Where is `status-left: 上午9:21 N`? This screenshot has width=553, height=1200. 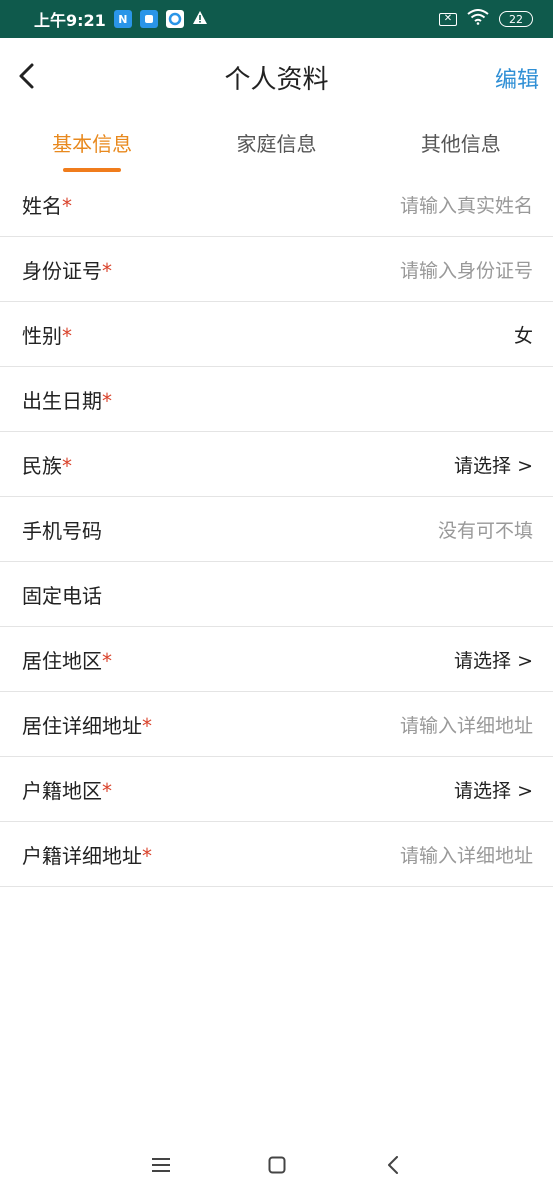 status-left: 上午9:21 N is located at coordinates (121, 19).